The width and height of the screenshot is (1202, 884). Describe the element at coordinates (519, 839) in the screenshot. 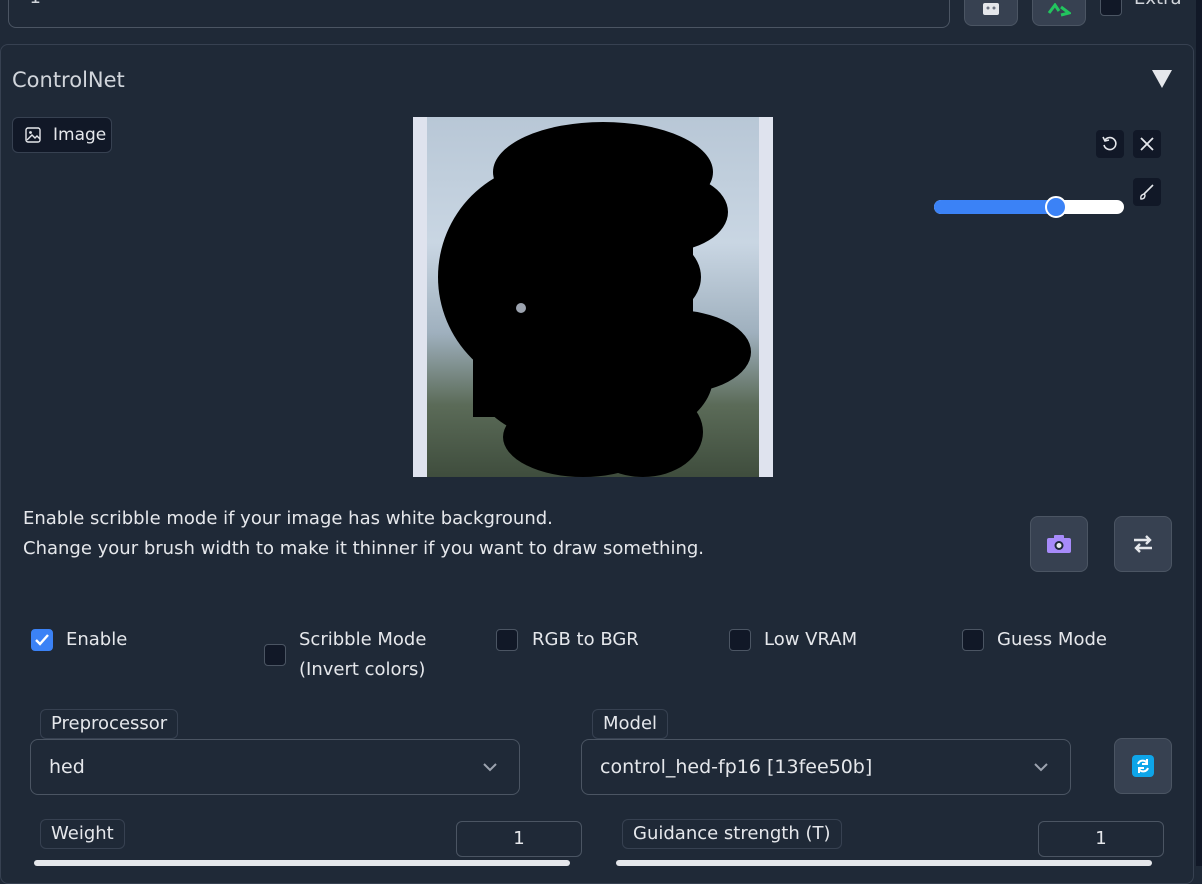

I see `weight-input: 1` at that location.